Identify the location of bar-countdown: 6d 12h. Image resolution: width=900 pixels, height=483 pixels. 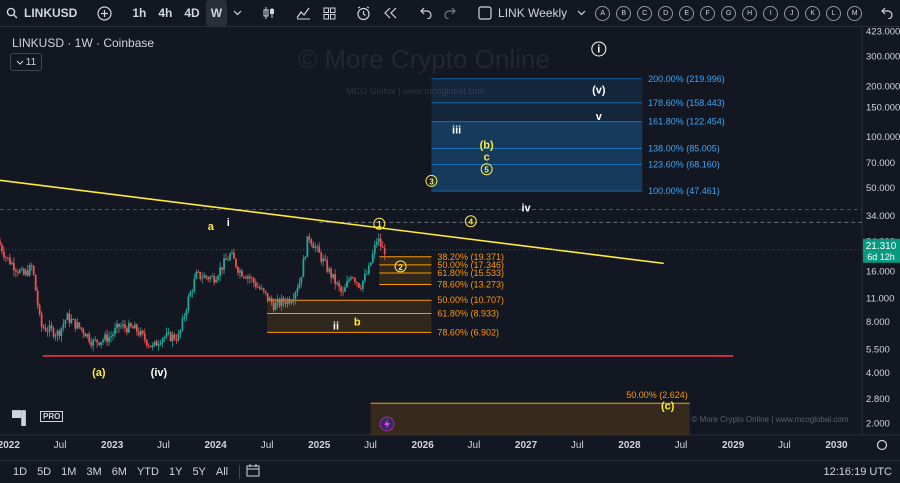
(881, 257).